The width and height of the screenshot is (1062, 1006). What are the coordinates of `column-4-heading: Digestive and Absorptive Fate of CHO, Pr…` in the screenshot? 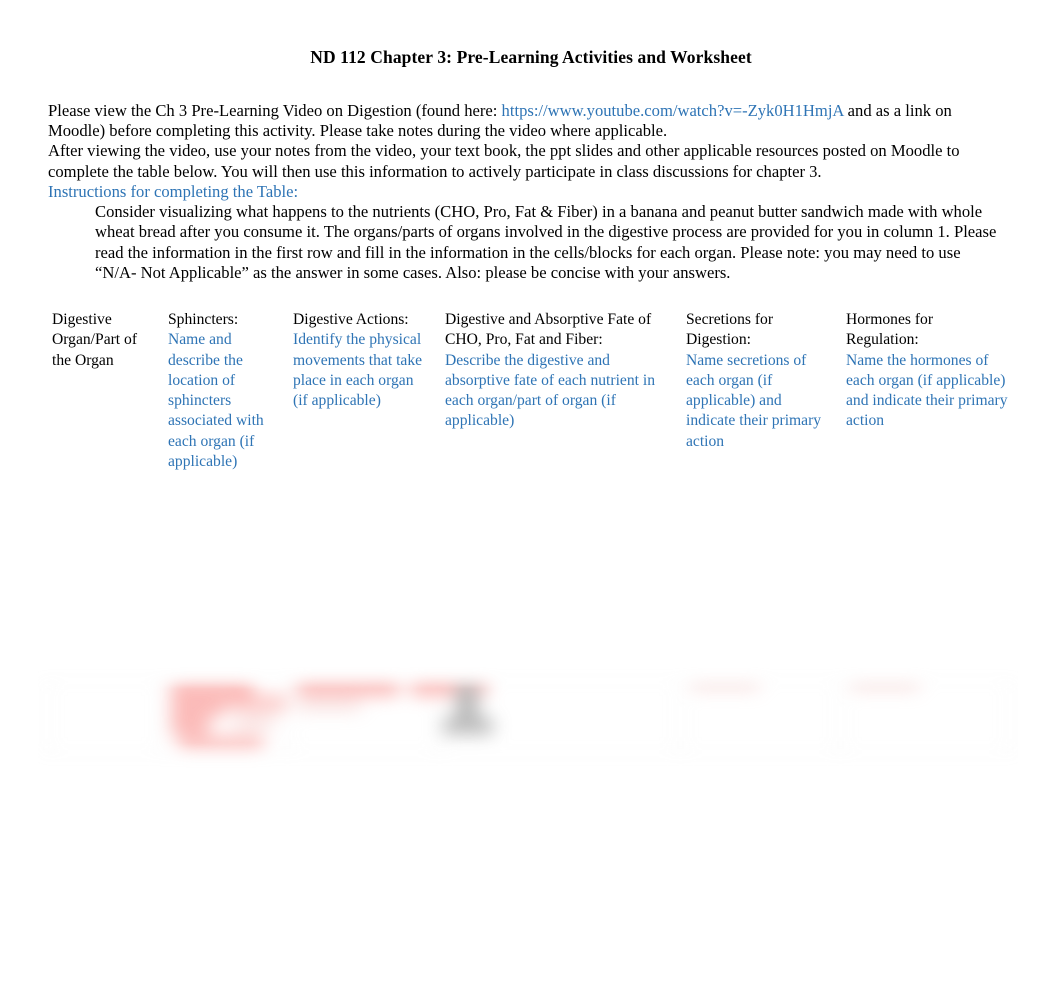 It's located at (548, 330).